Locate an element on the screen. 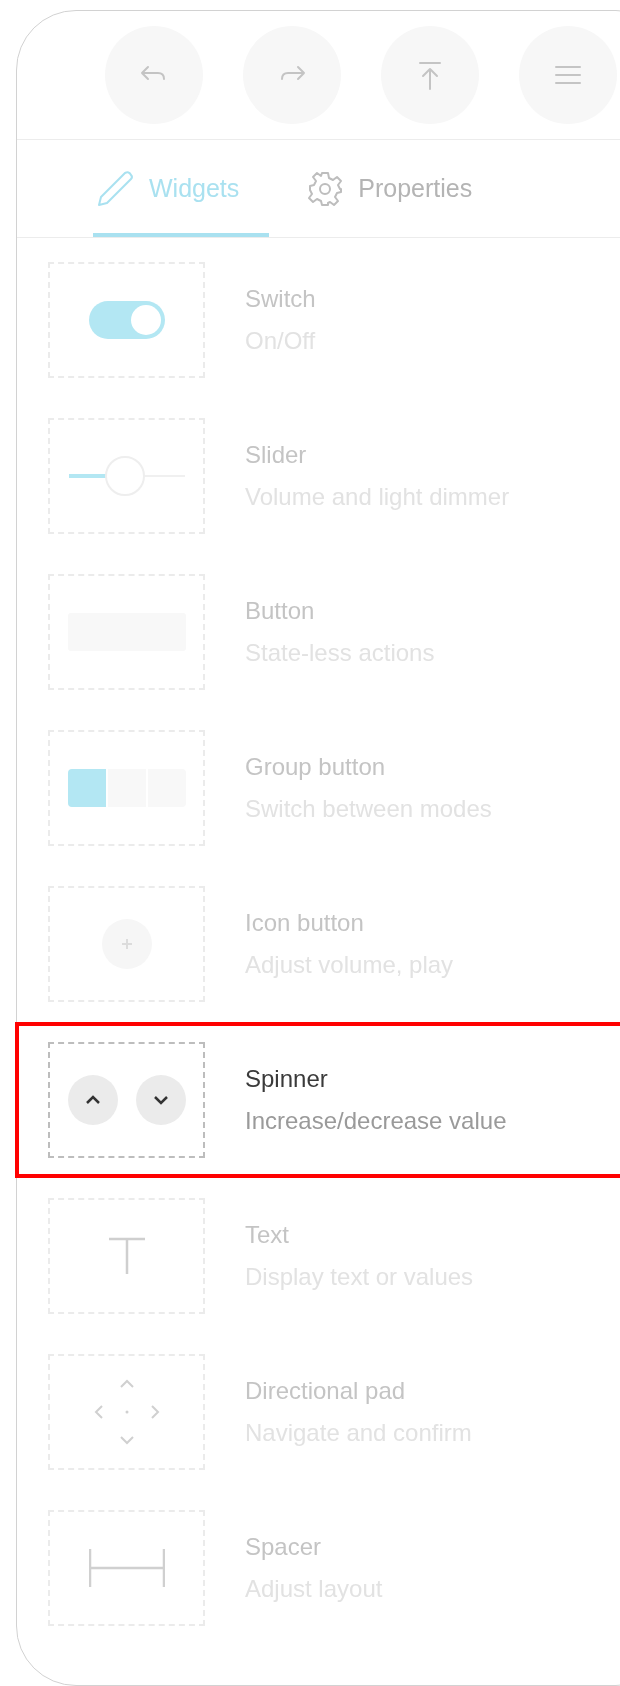 This screenshot has width=620, height=1686. widget-title: Directional pad is located at coordinates (326, 1391).